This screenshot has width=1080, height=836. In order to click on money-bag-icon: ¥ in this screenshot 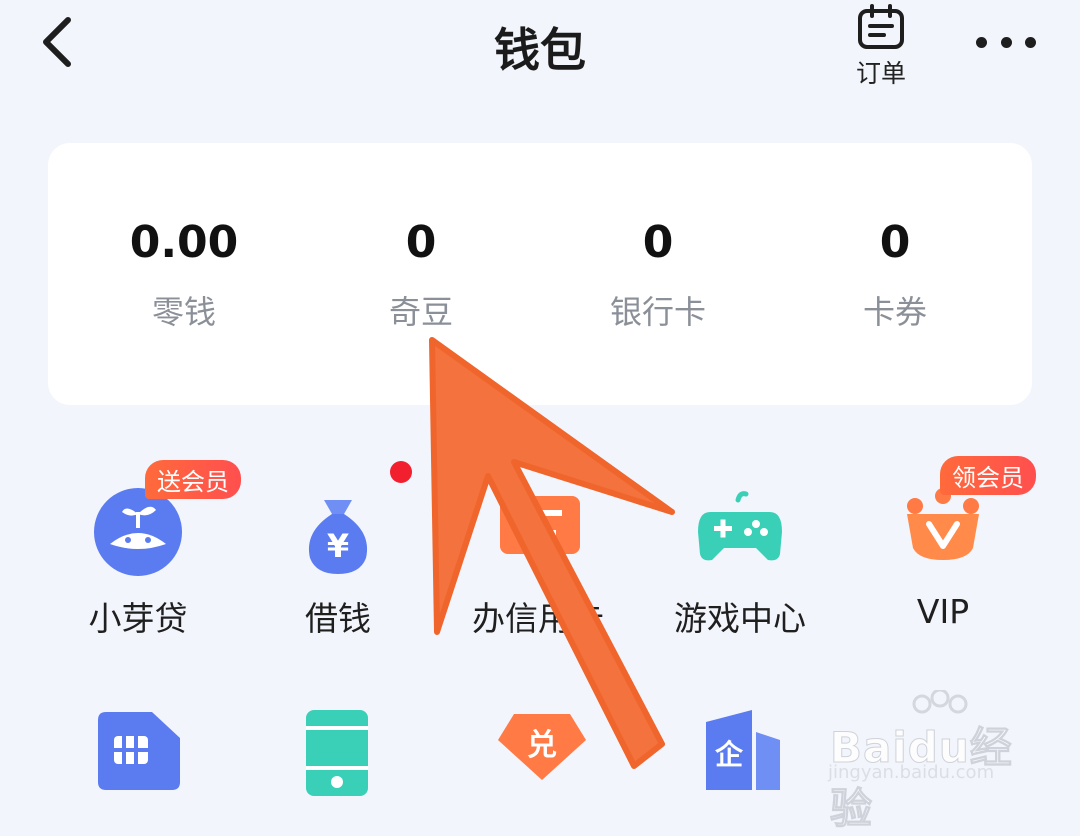, I will do `click(338, 532)`.